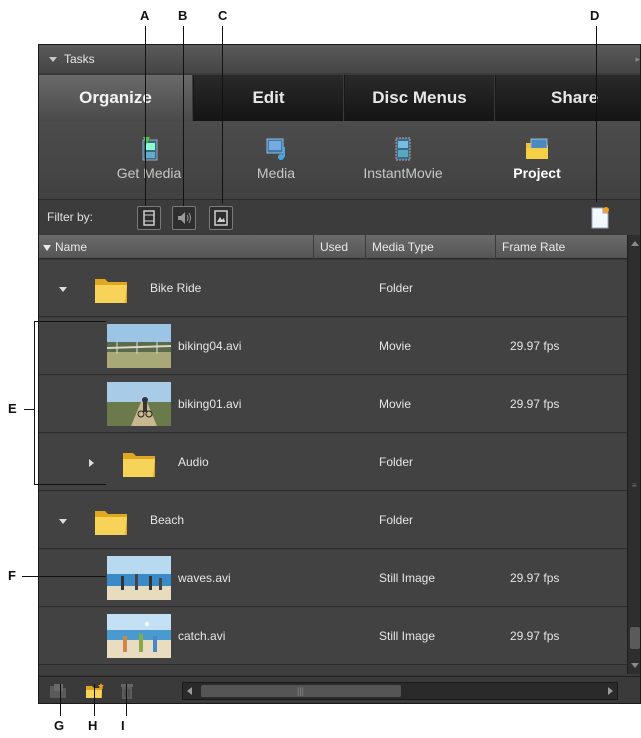 The height and width of the screenshot is (738, 641). Describe the element at coordinates (333, 404) in the screenshot. I see `table-row: biking01.avi Movie 29.97 fps` at that location.